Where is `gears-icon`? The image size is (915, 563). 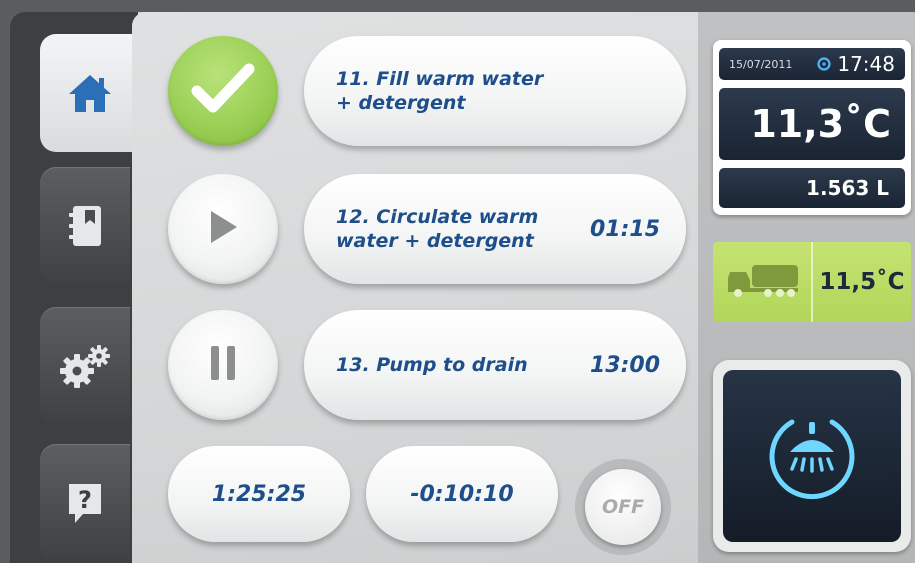
gears-icon is located at coordinates (85, 366).